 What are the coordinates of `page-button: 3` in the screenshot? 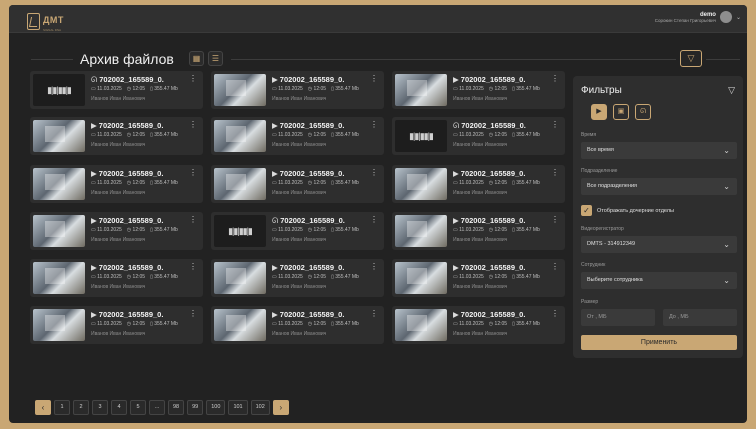 It's located at (100, 407).